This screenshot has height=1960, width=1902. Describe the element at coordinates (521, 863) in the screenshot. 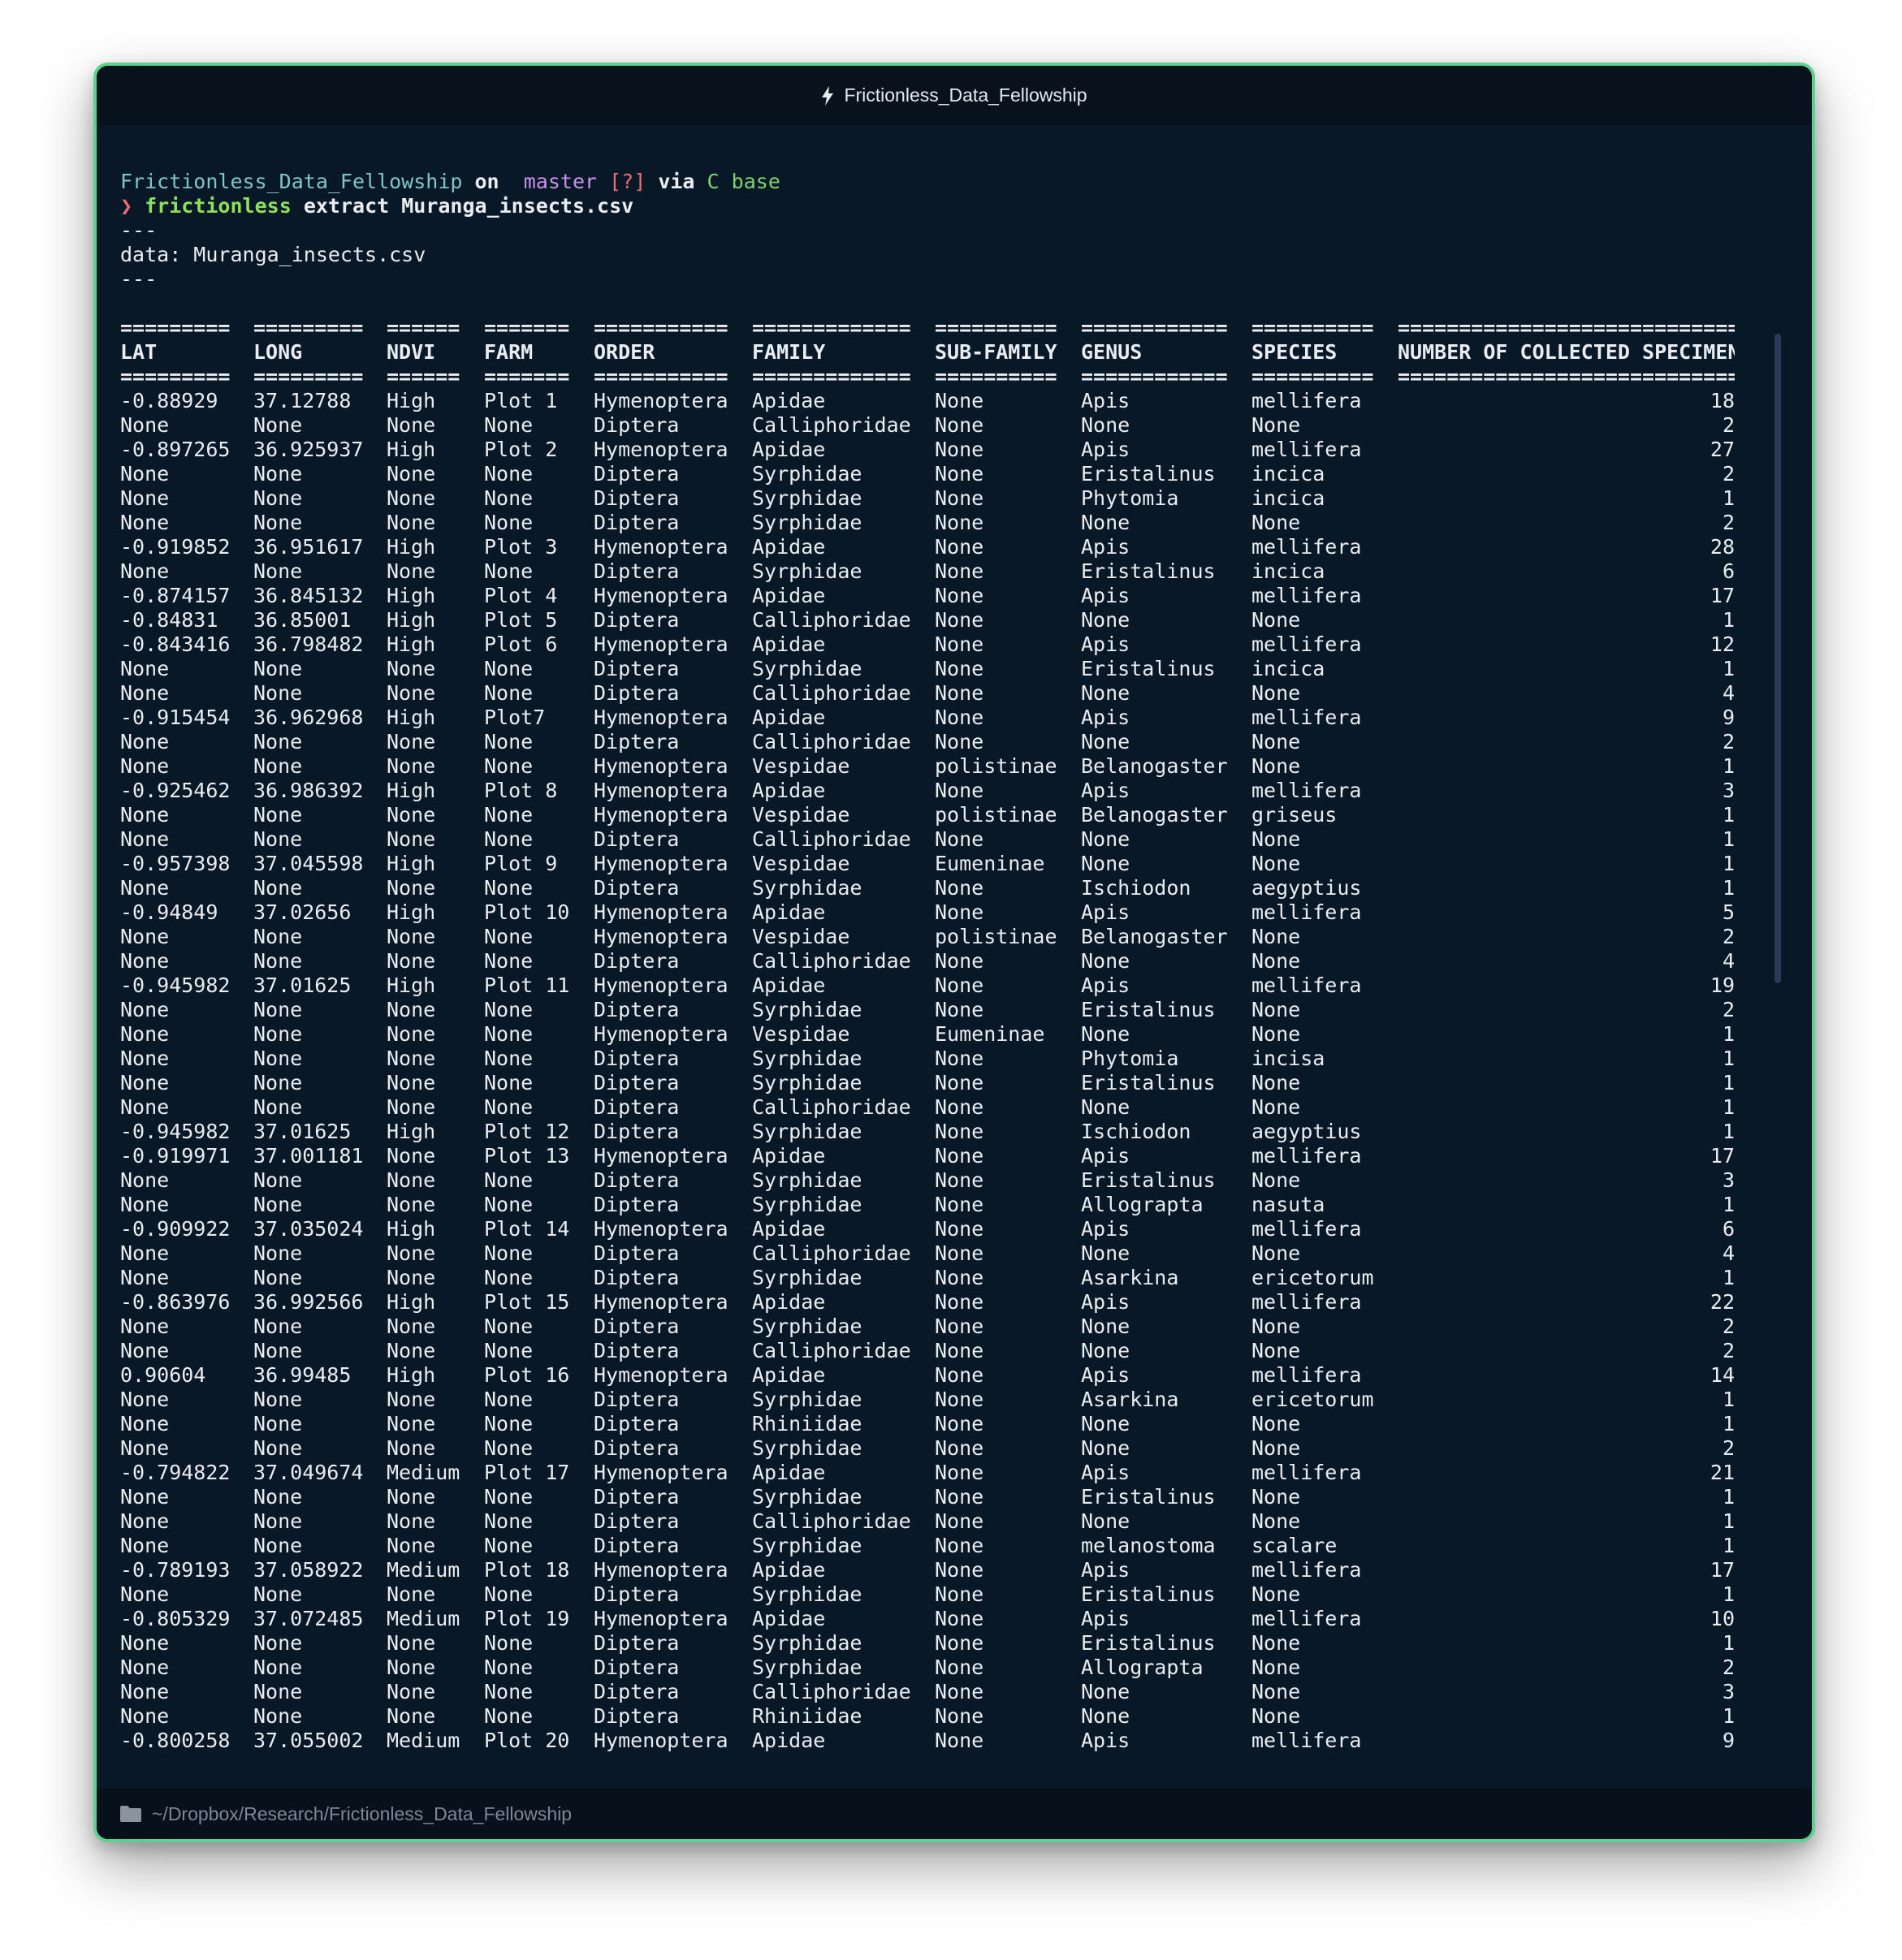

I see `cell-farm: Plot 9` at that location.